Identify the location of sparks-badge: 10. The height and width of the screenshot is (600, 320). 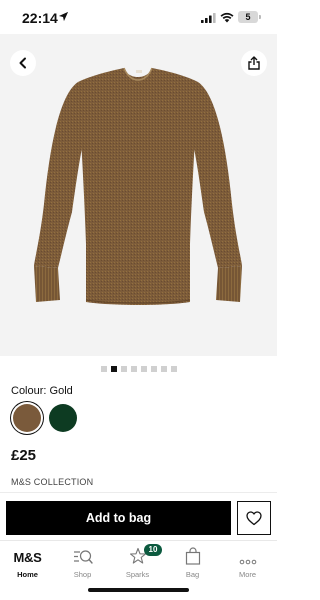
(153, 550).